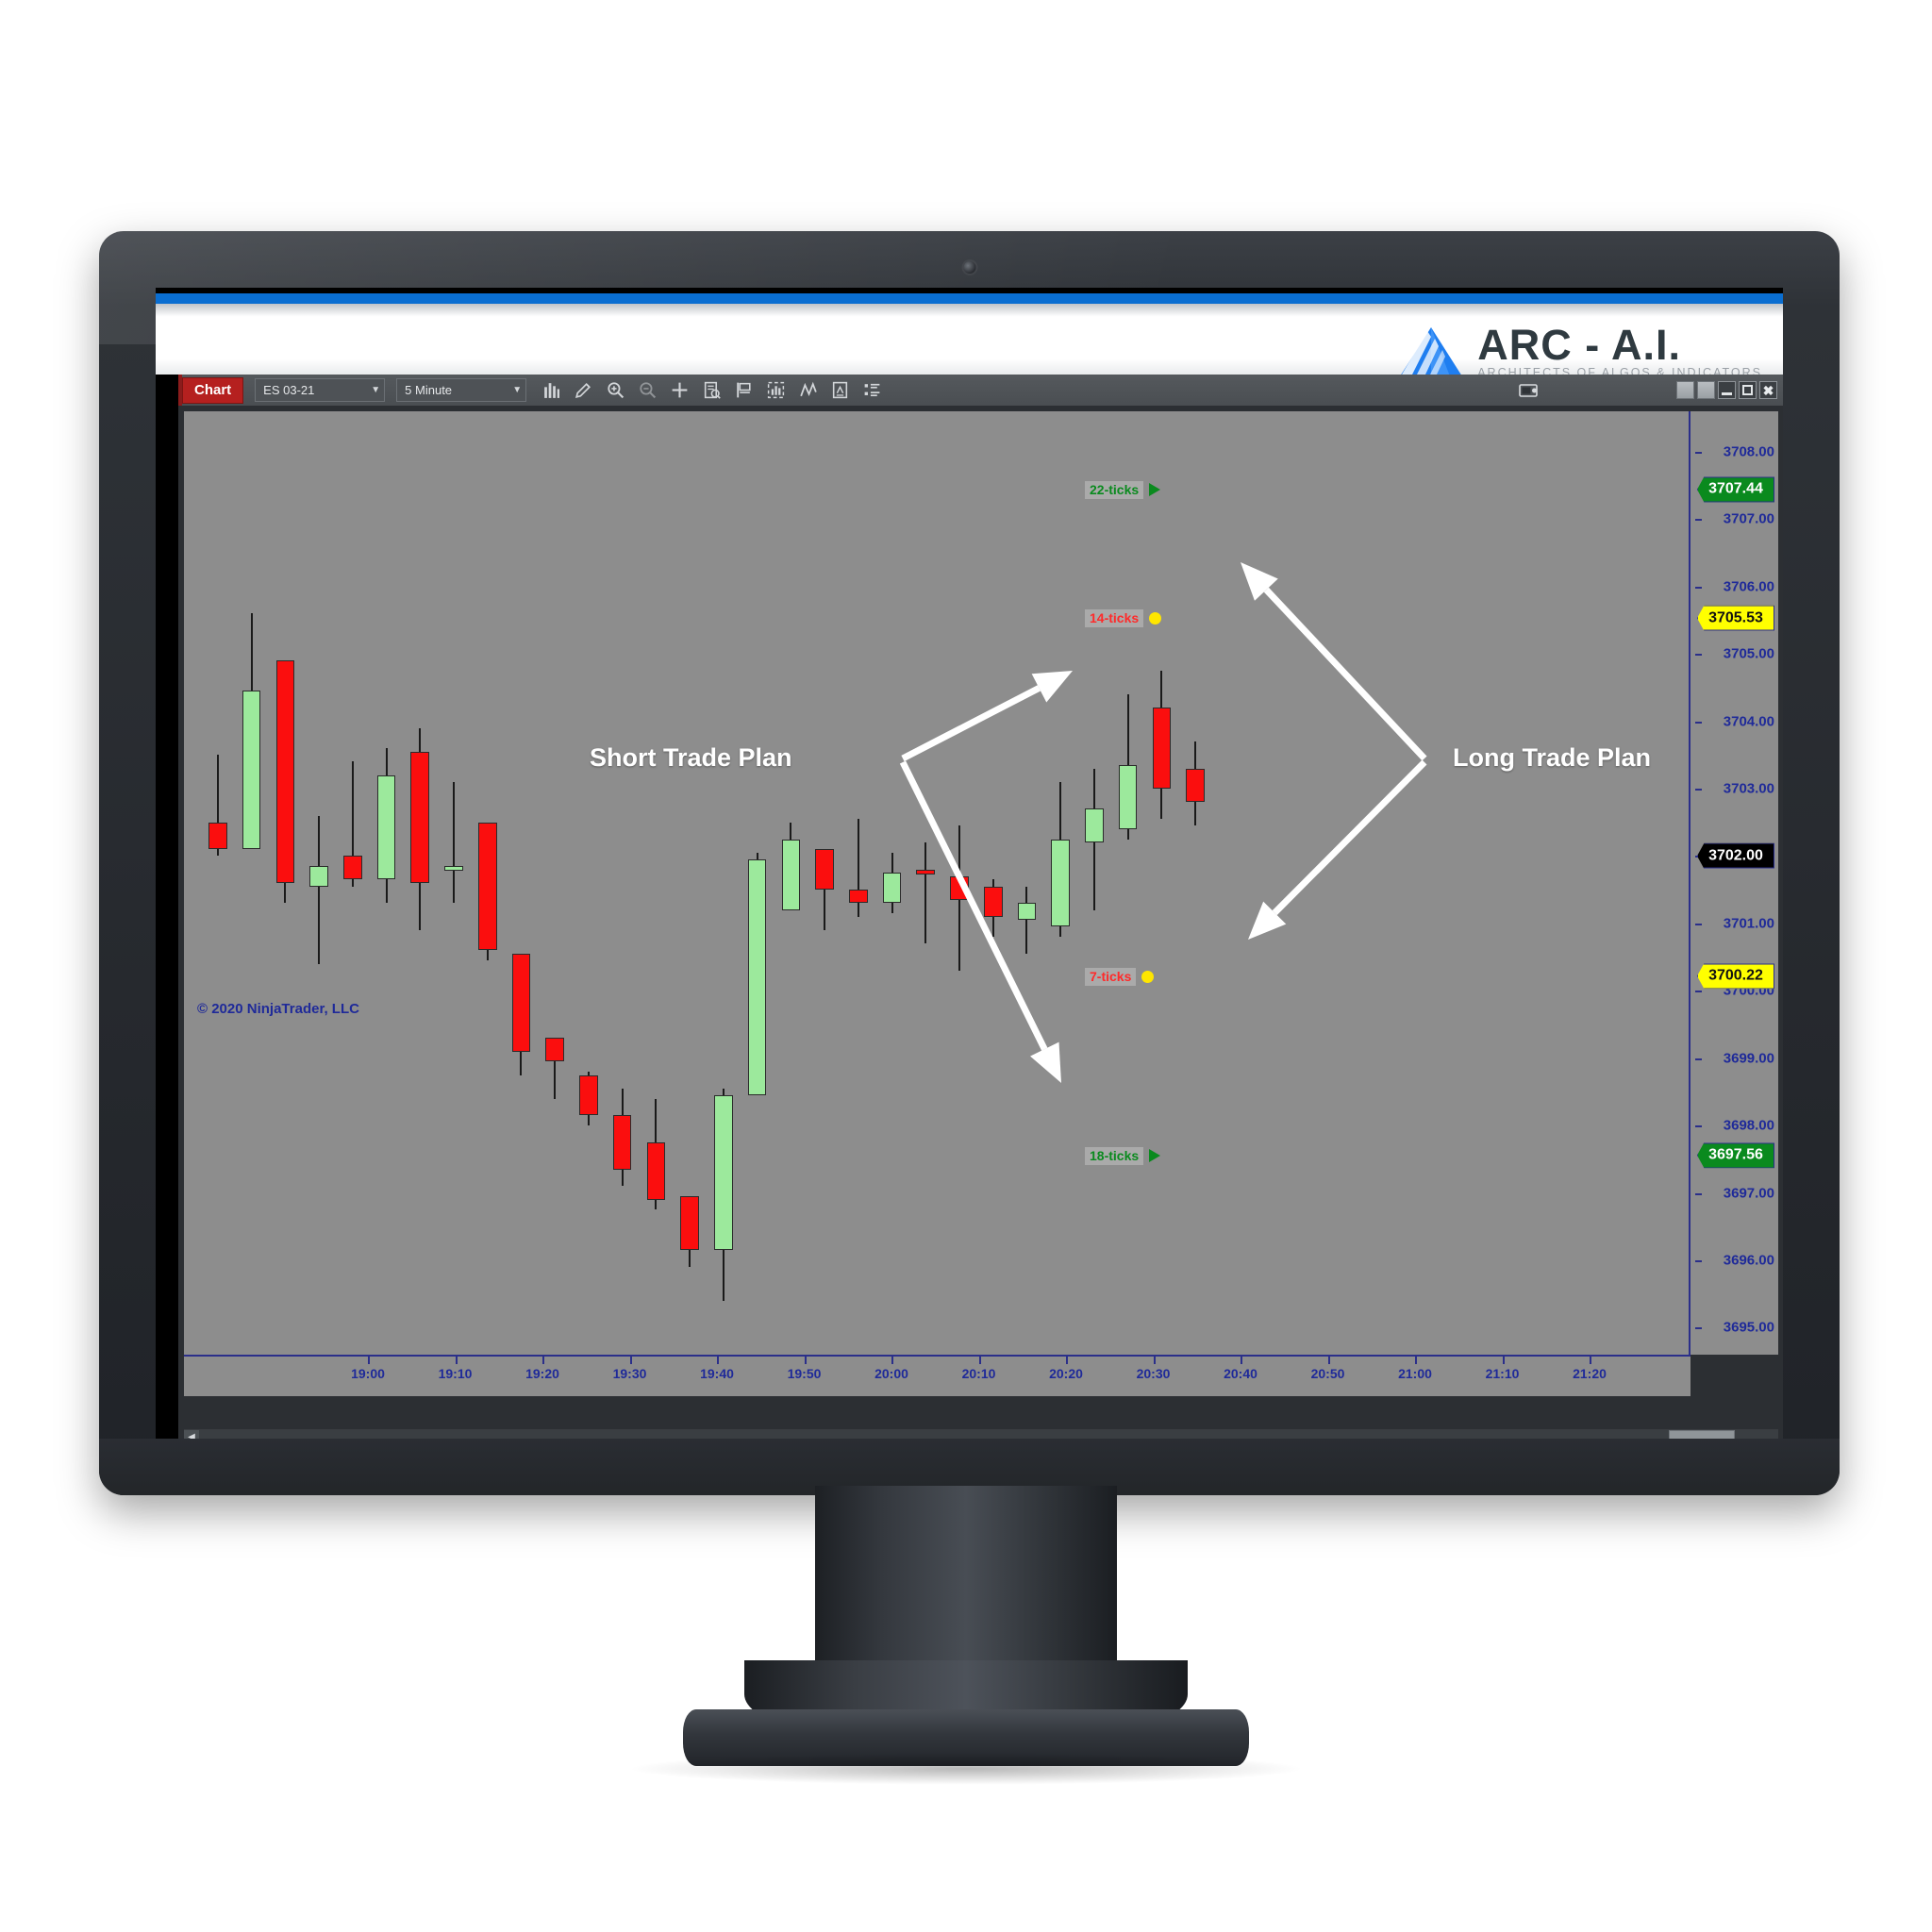 This screenshot has height=1932, width=1932. What do you see at coordinates (744, 390) in the screenshot?
I see `flag-icon` at bounding box center [744, 390].